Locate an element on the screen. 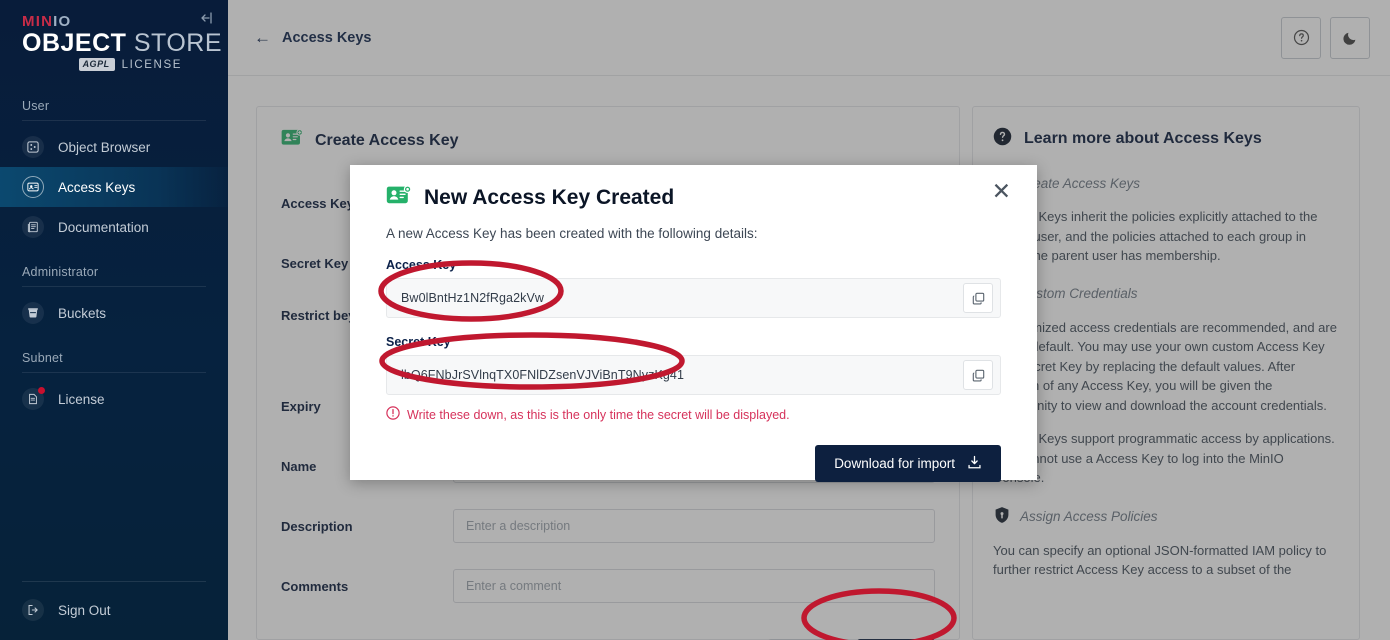  sidebar-item-object-browser: Object Browser is located at coordinates (114, 147).